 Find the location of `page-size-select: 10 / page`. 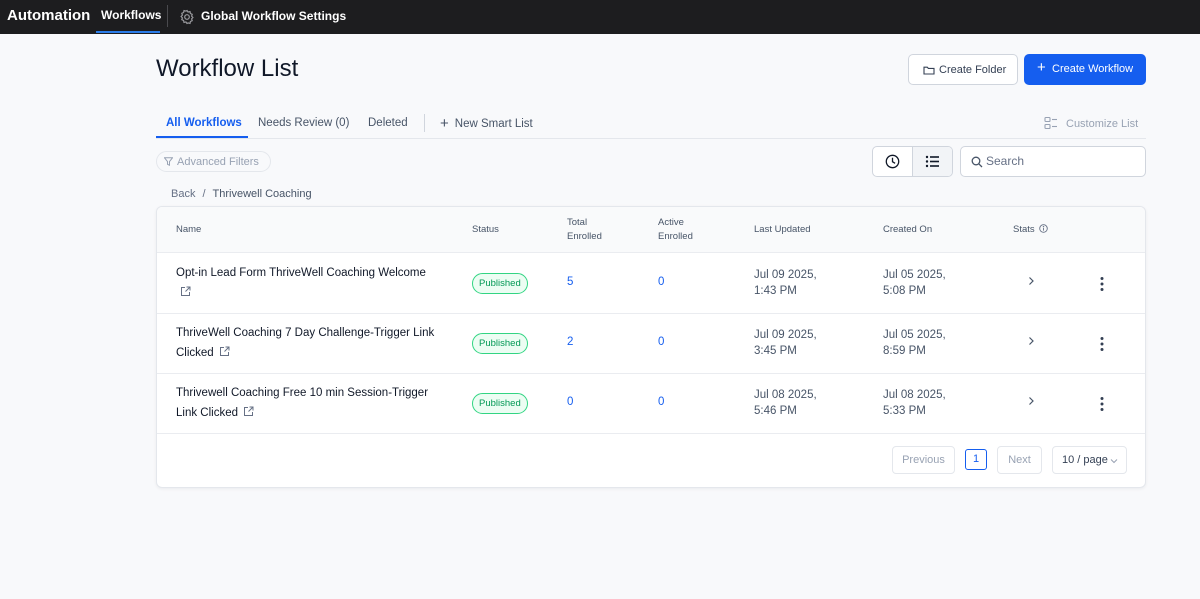

page-size-select: 10 / page is located at coordinates (1089, 460).